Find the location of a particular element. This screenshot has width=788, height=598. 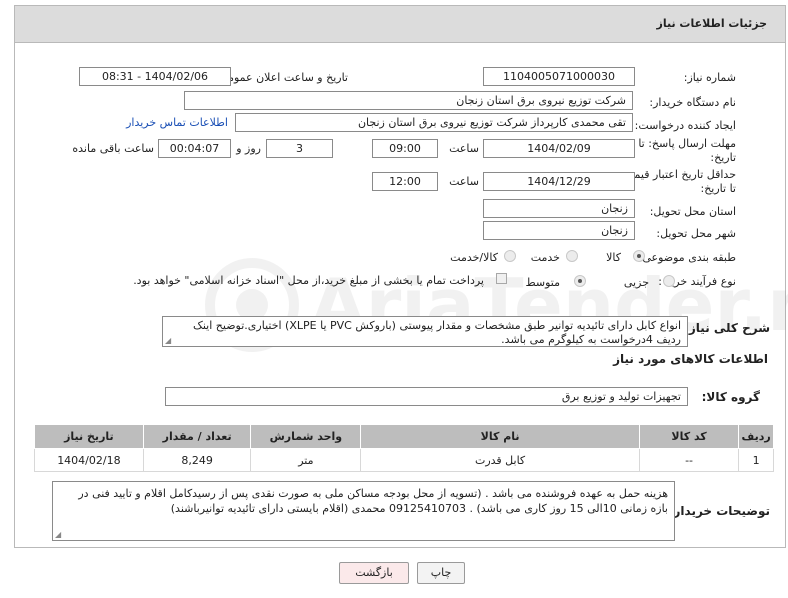

days-label: روز و is located at coordinates (248, 148).